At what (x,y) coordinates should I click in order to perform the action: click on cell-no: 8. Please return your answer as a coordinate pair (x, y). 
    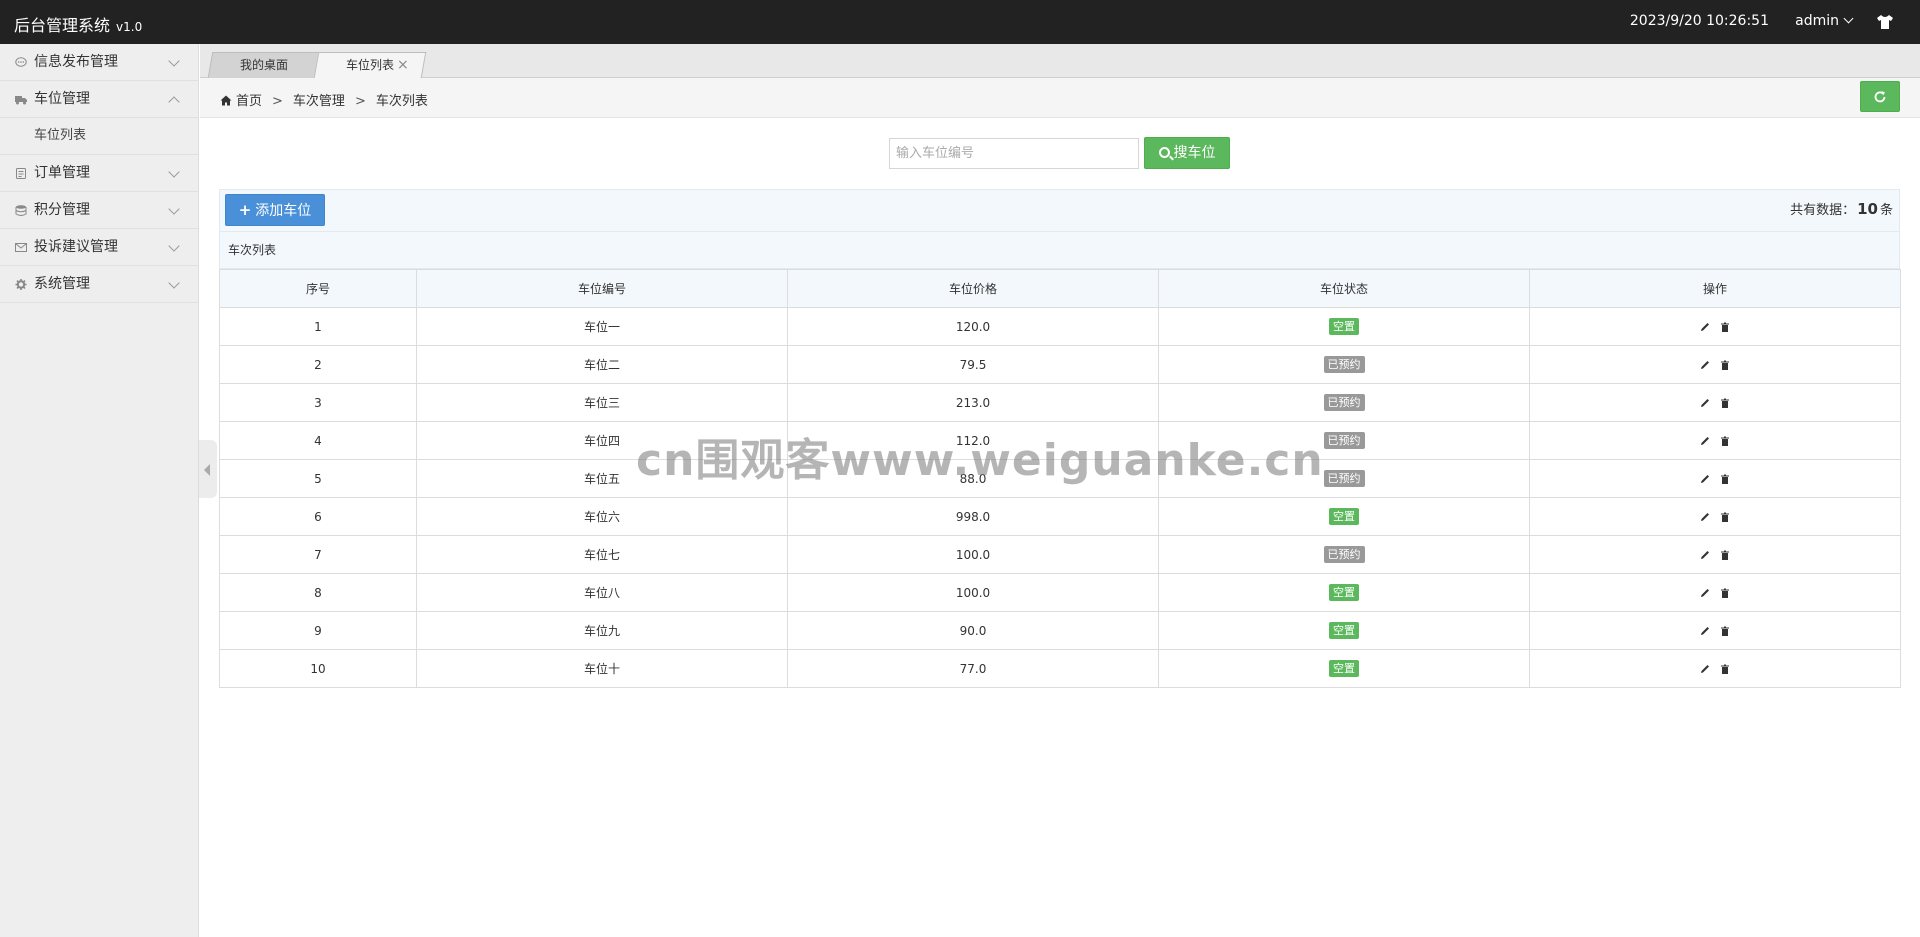
    Looking at the image, I should click on (318, 592).